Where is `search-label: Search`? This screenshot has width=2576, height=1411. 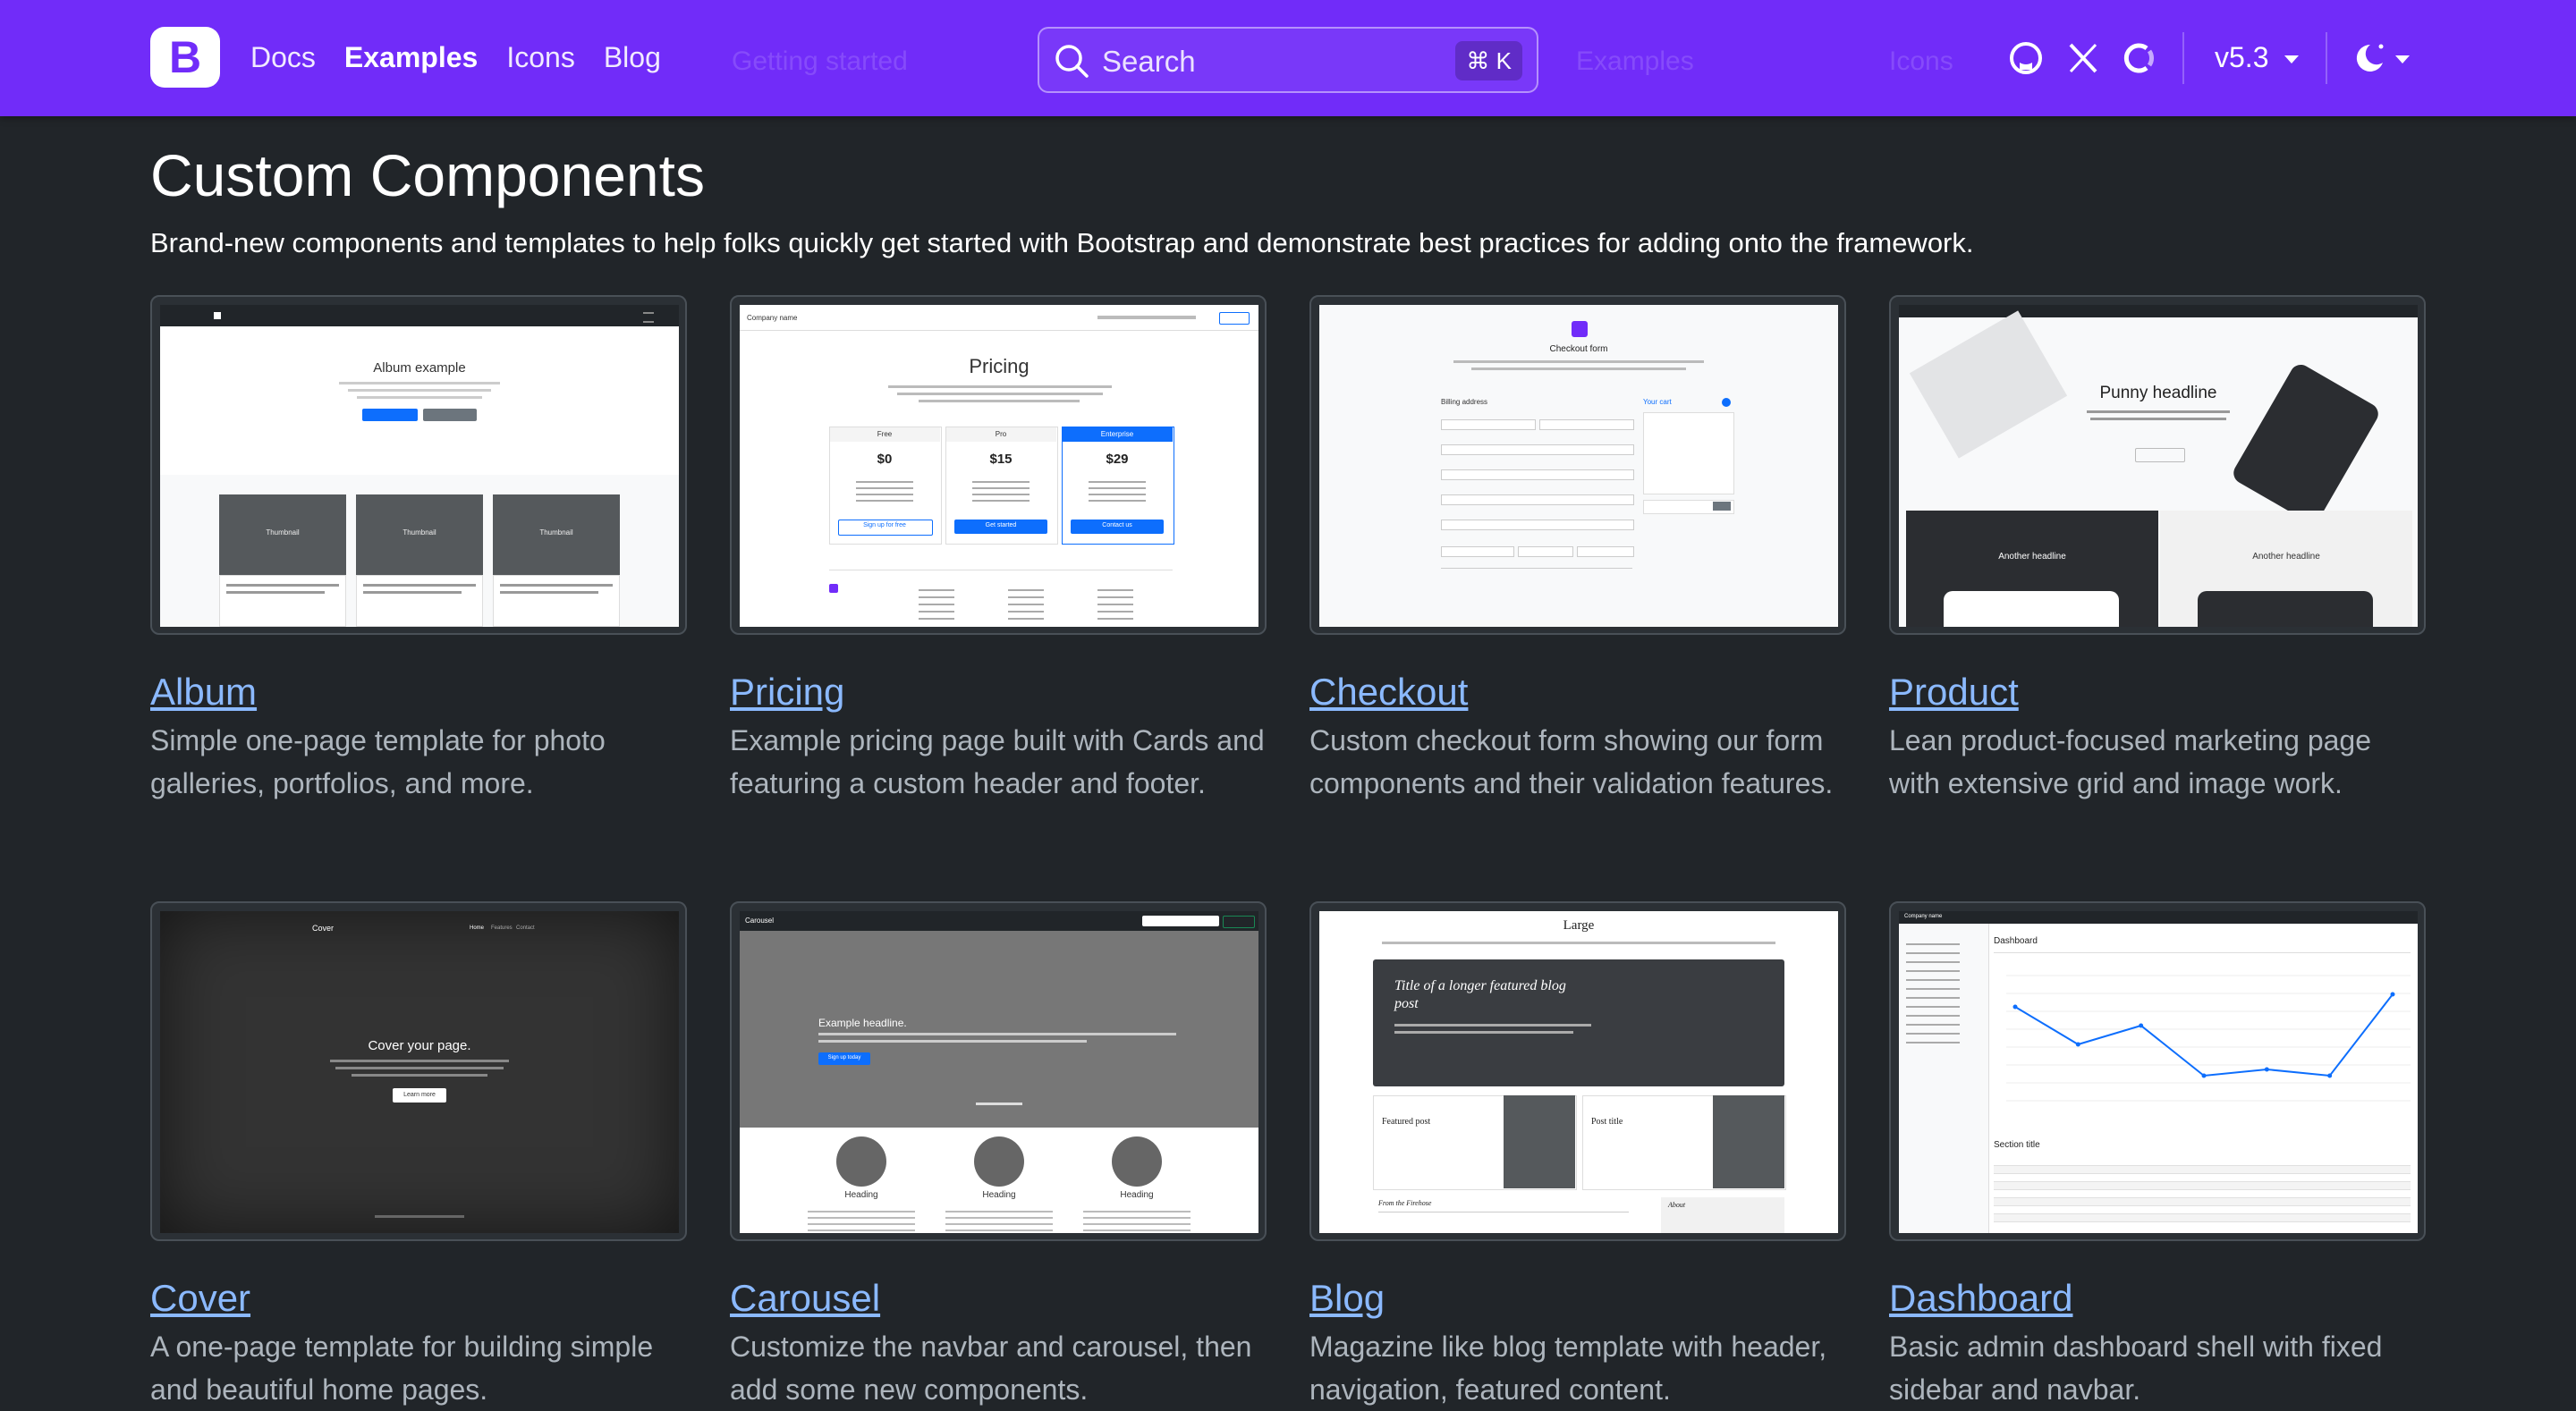
search-label: Search is located at coordinates (1149, 61).